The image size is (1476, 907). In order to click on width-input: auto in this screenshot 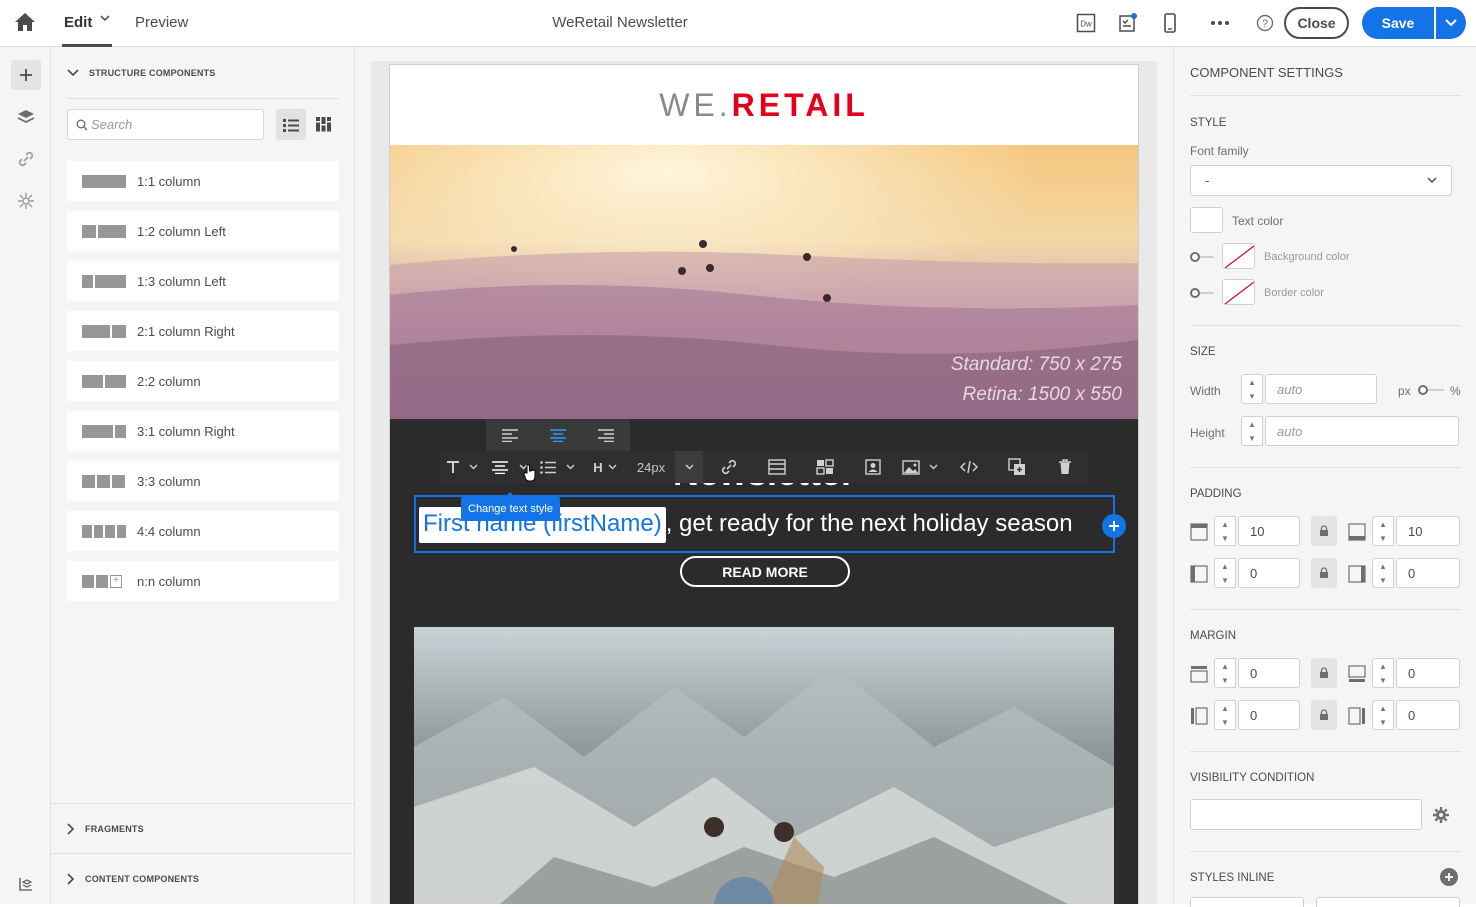, I will do `click(1321, 389)`.